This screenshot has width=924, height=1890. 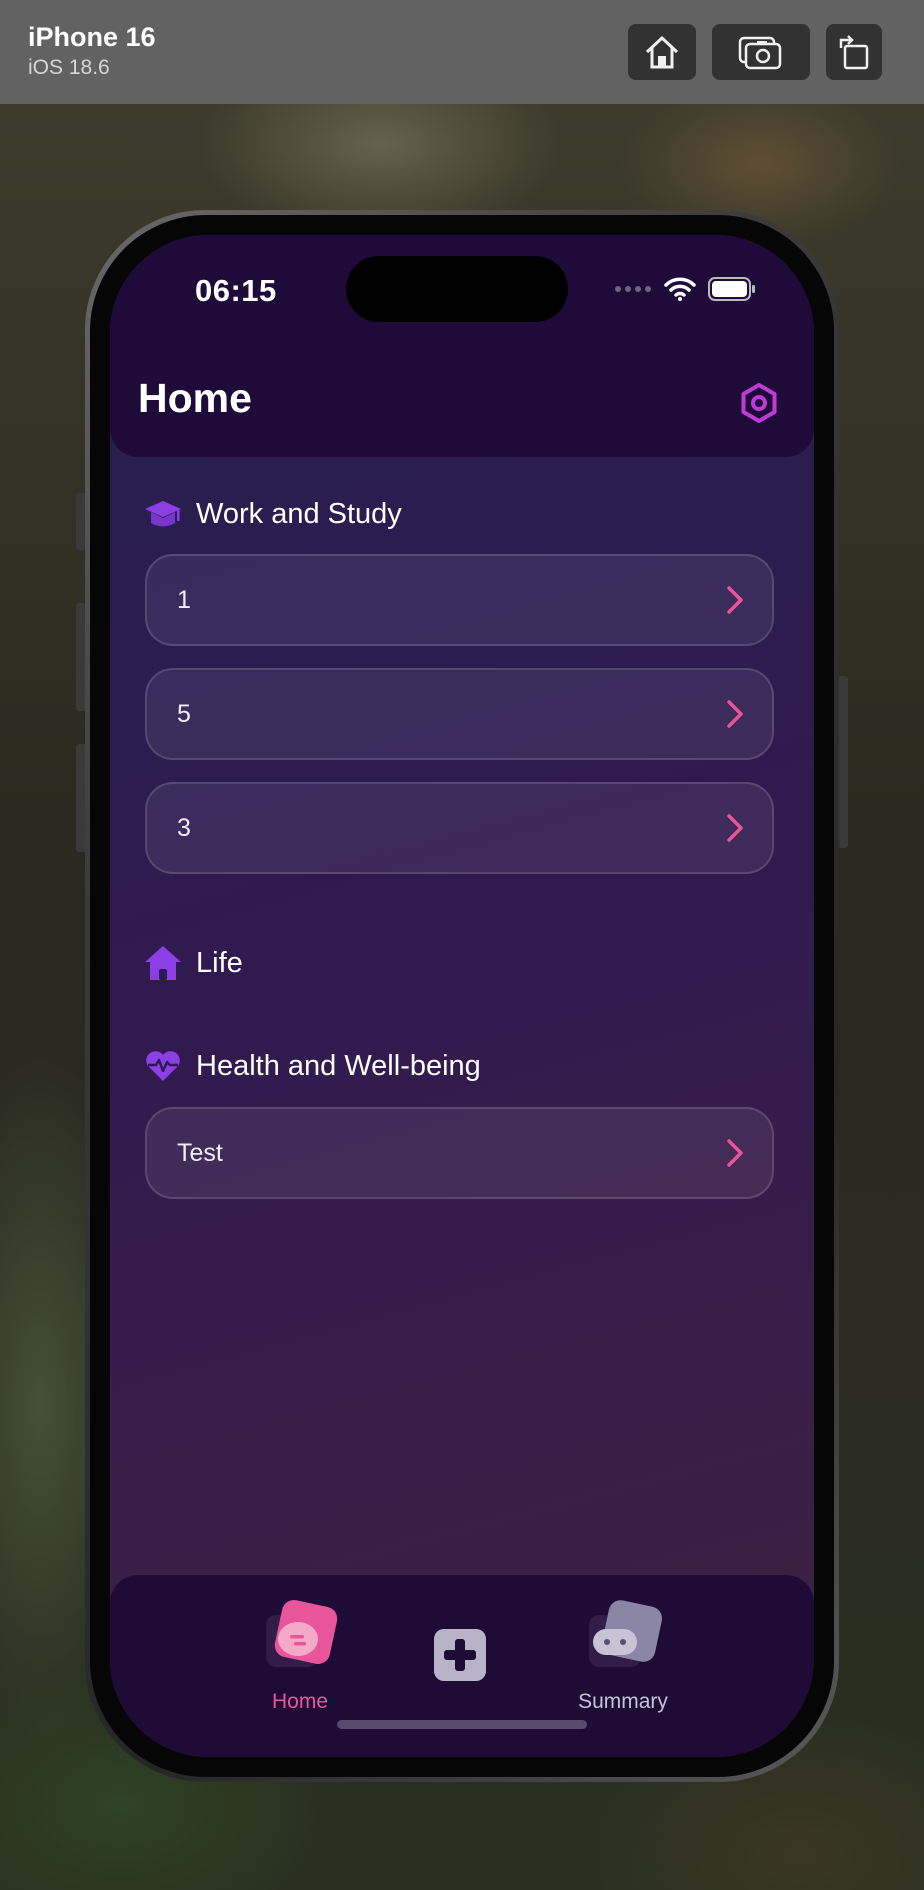 I want to click on status-time: 06:15, so click(x=236, y=290).